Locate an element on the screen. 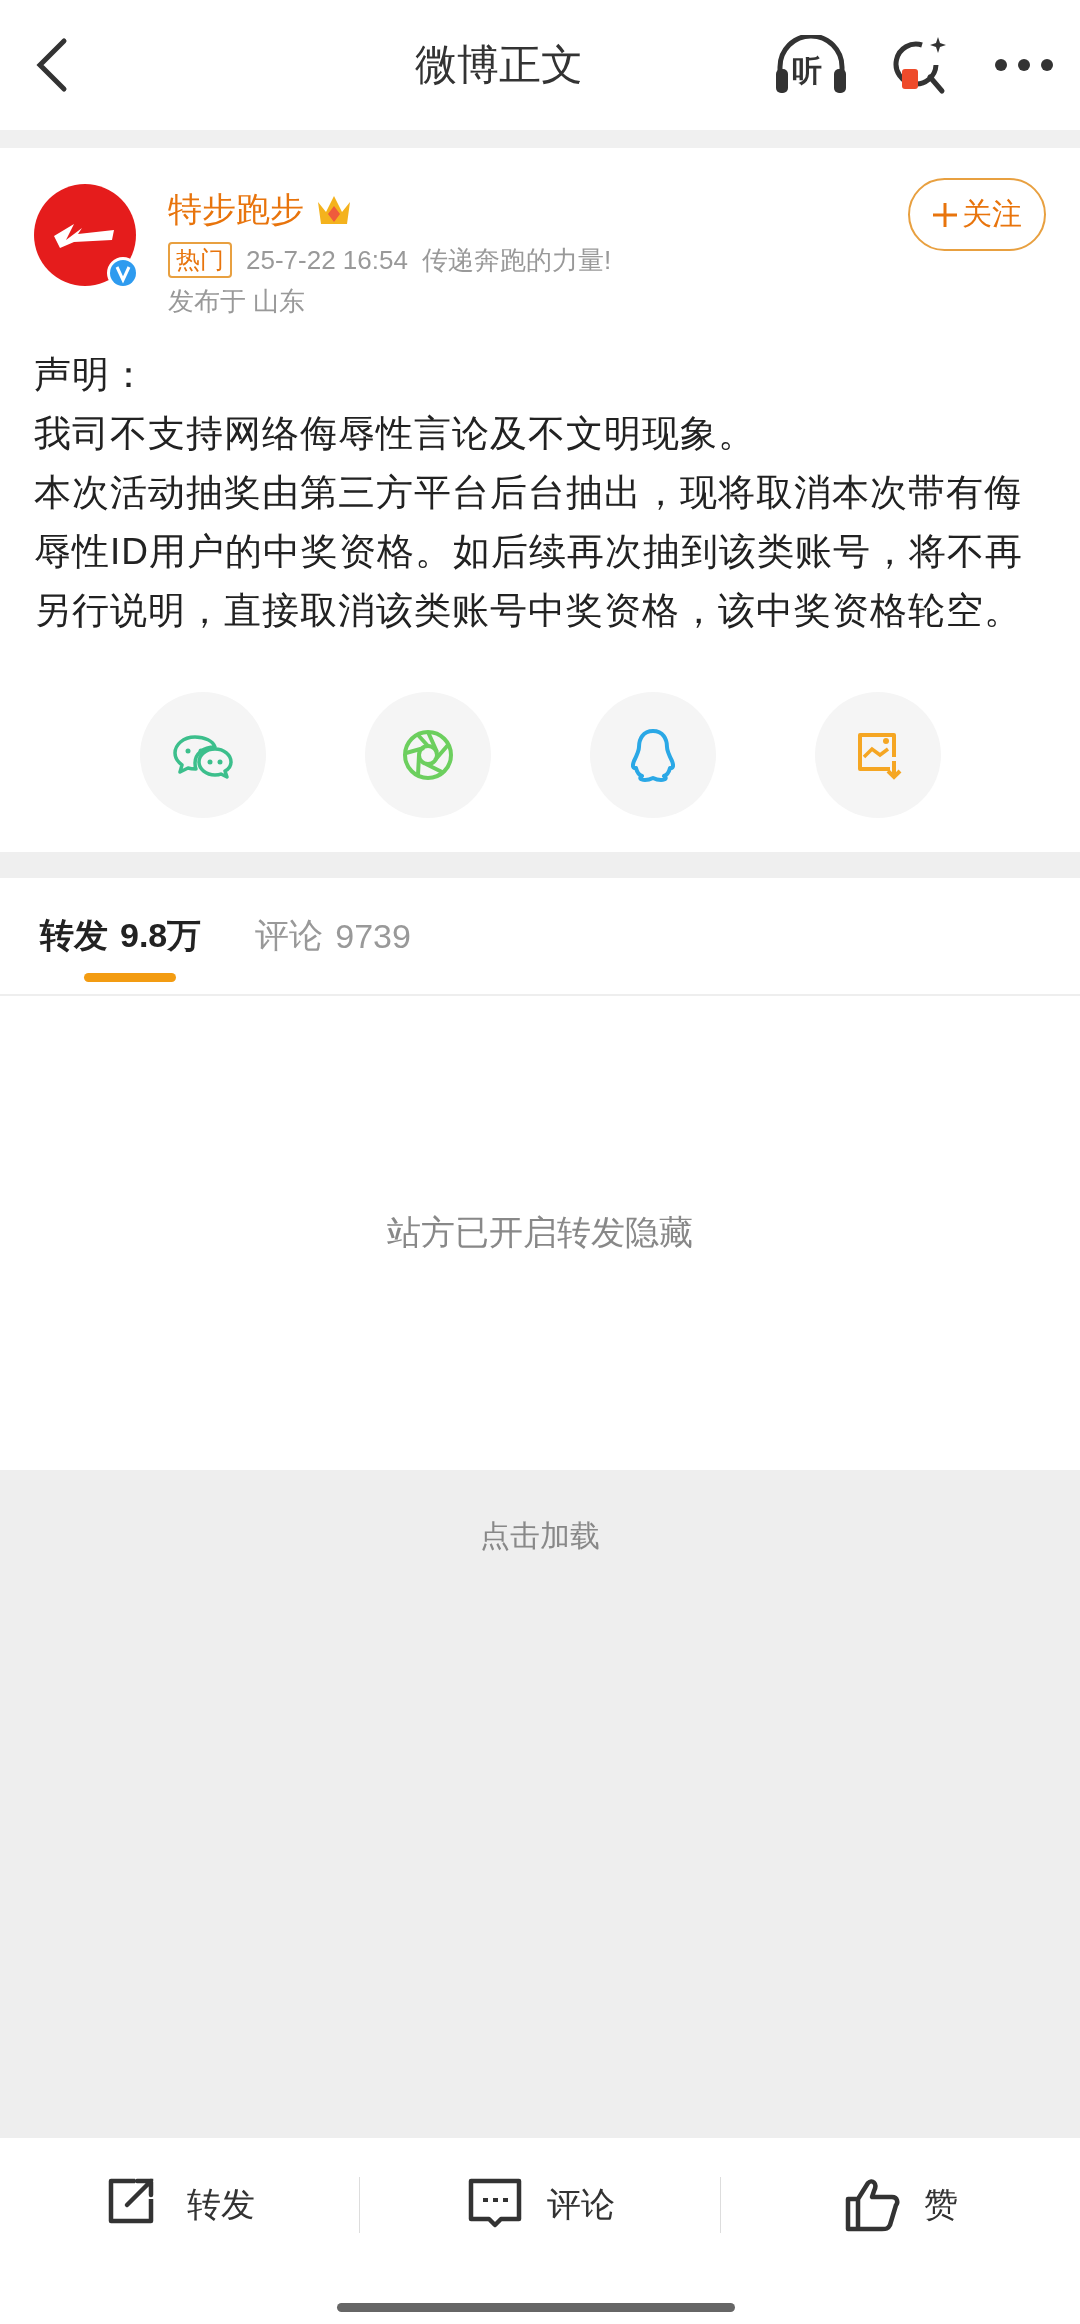 This screenshot has width=1080, height=2324. tab: 转发 9.8万 is located at coordinates (121, 936).